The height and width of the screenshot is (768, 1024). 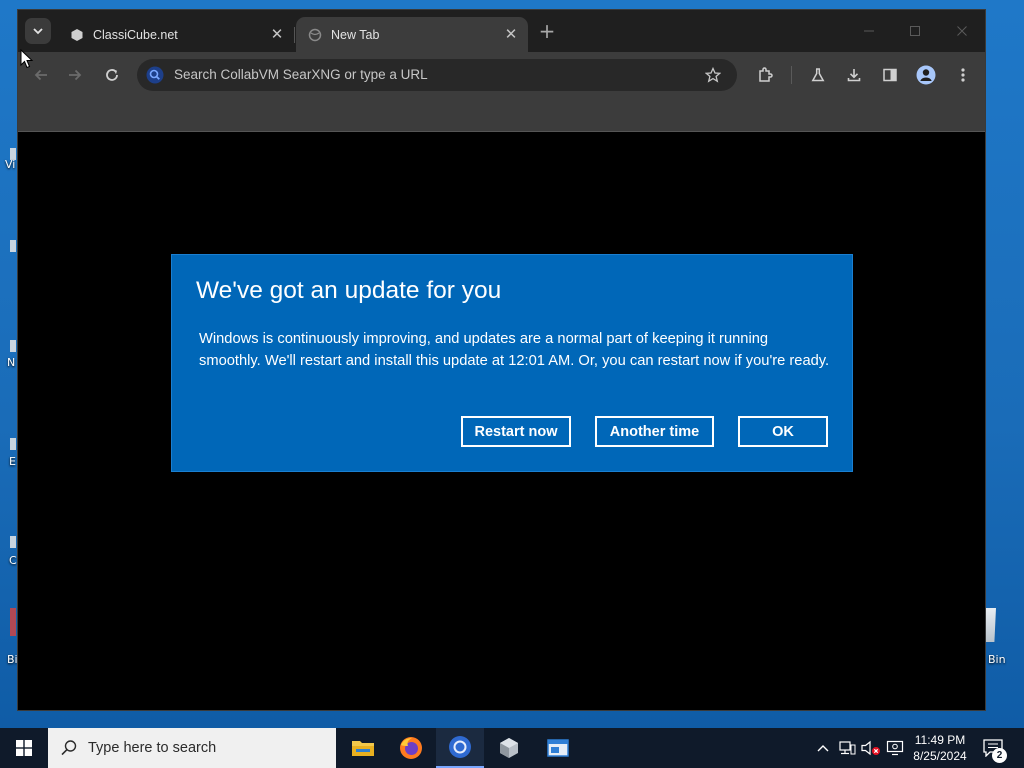 I want to click on tab-title: New Tab, so click(x=355, y=34).